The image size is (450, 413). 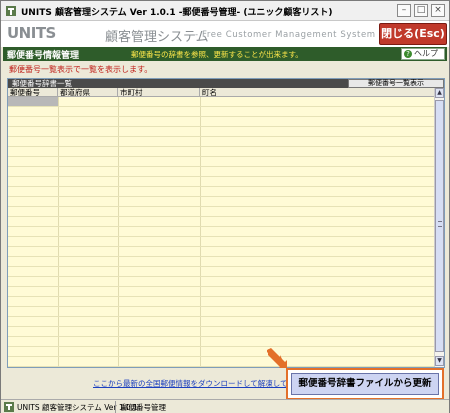 What do you see at coordinates (396, 83) in the screenshot?
I see `show-list-button: 郵便番号一覧表示` at bounding box center [396, 83].